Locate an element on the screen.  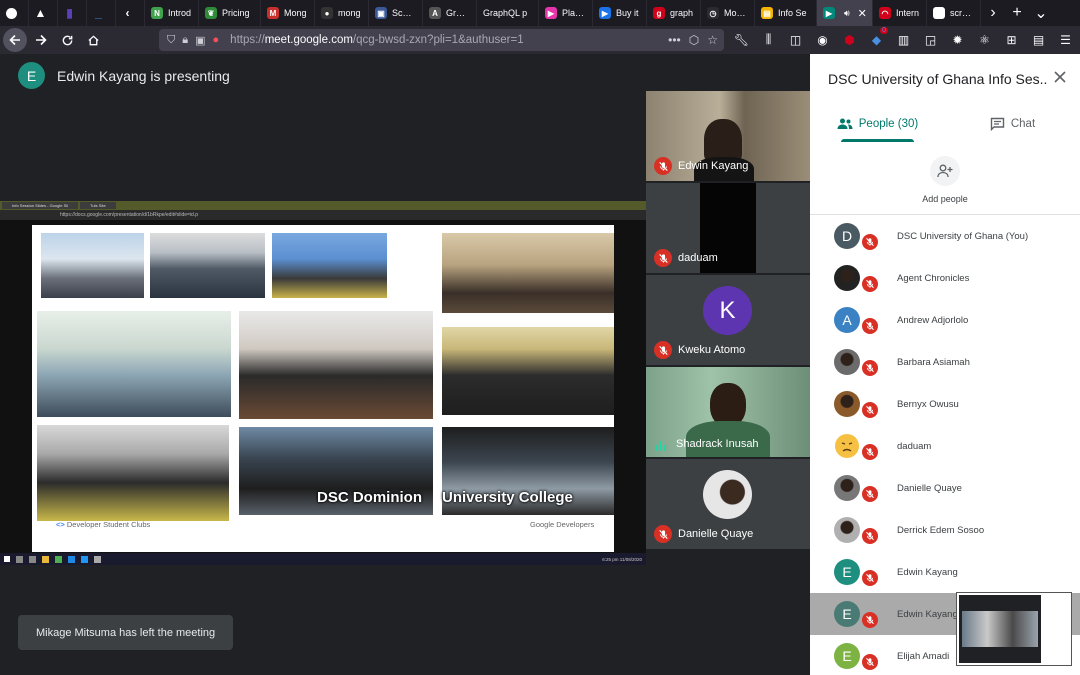
new-tab-icon: + is located at coordinates (1017, 13).